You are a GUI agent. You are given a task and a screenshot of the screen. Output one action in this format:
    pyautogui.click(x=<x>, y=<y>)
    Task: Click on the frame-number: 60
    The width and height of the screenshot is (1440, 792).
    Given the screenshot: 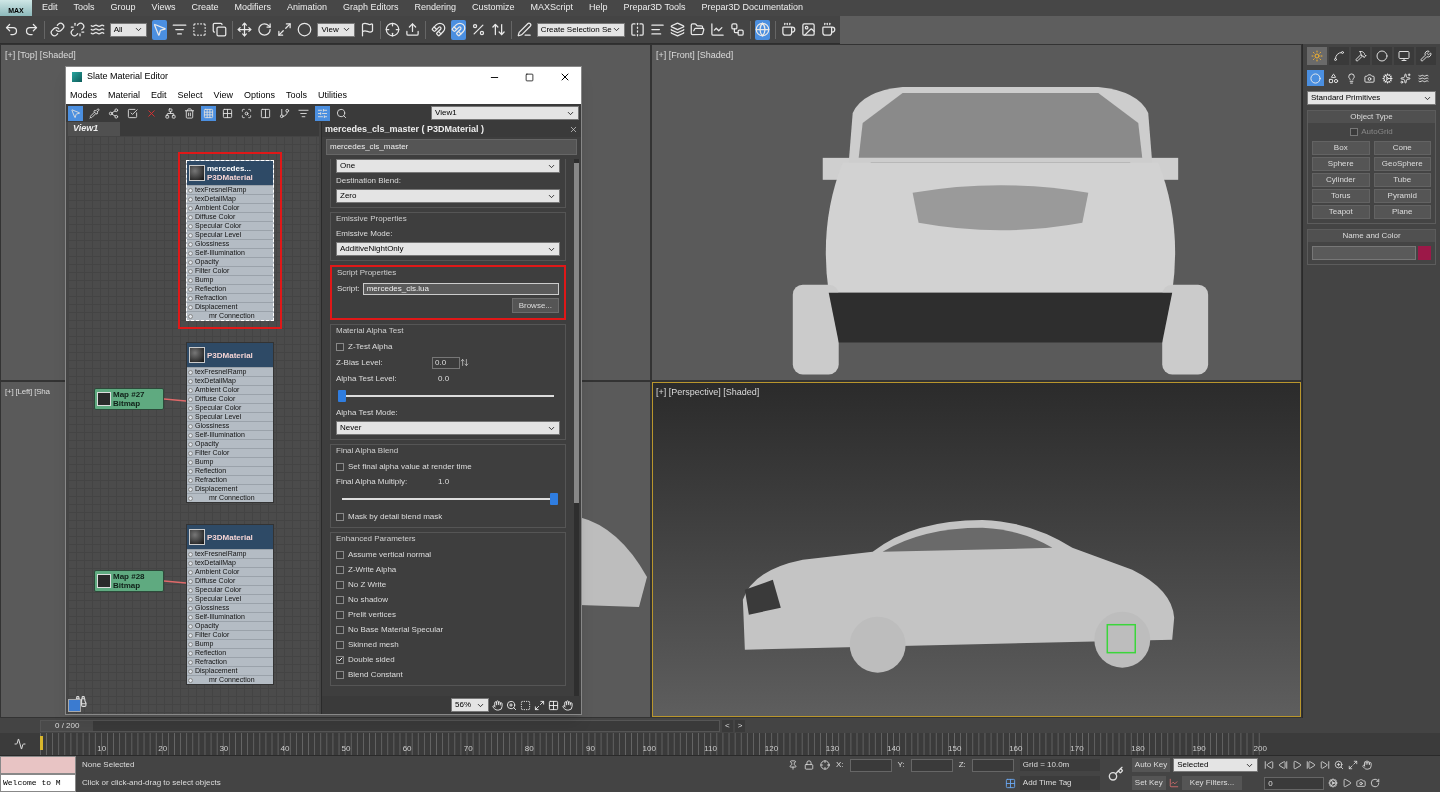 What is the action you would take?
    pyautogui.click(x=407, y=749)
    